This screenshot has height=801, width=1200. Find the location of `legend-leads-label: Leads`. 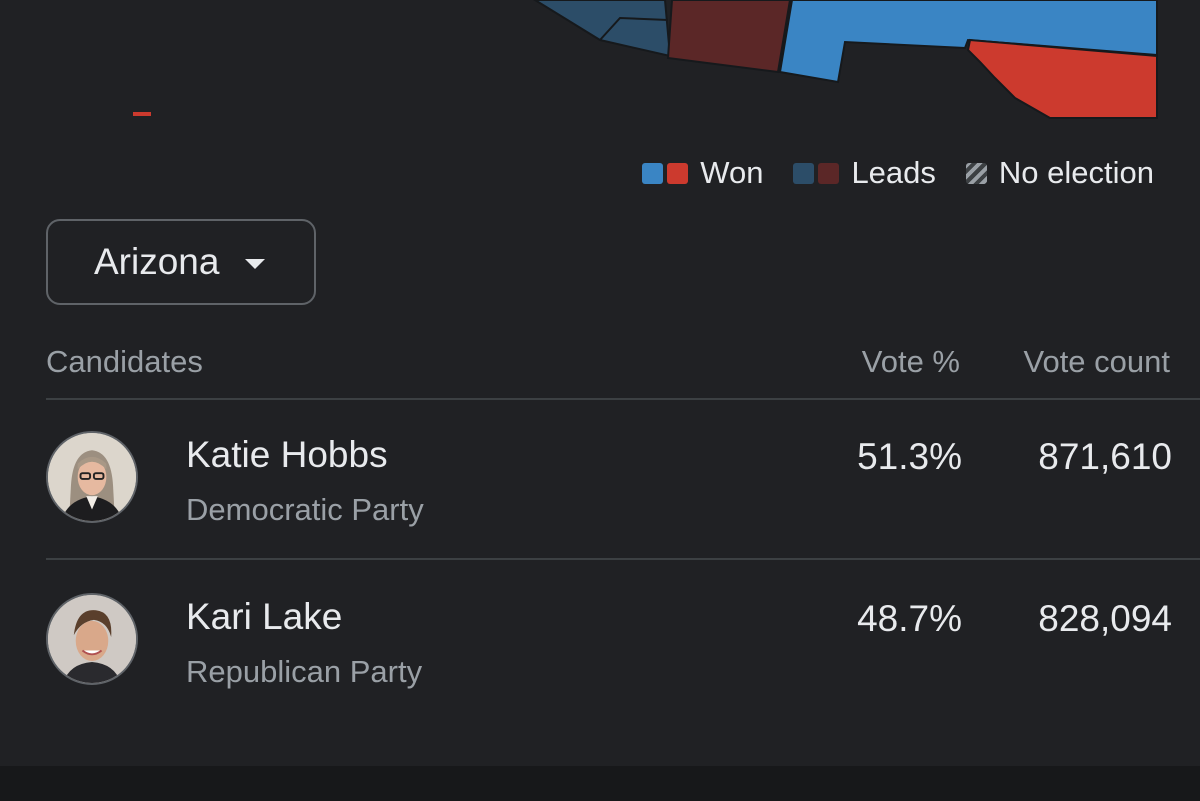

legend-leads-label: Leads is located at coordinates (893, 172).